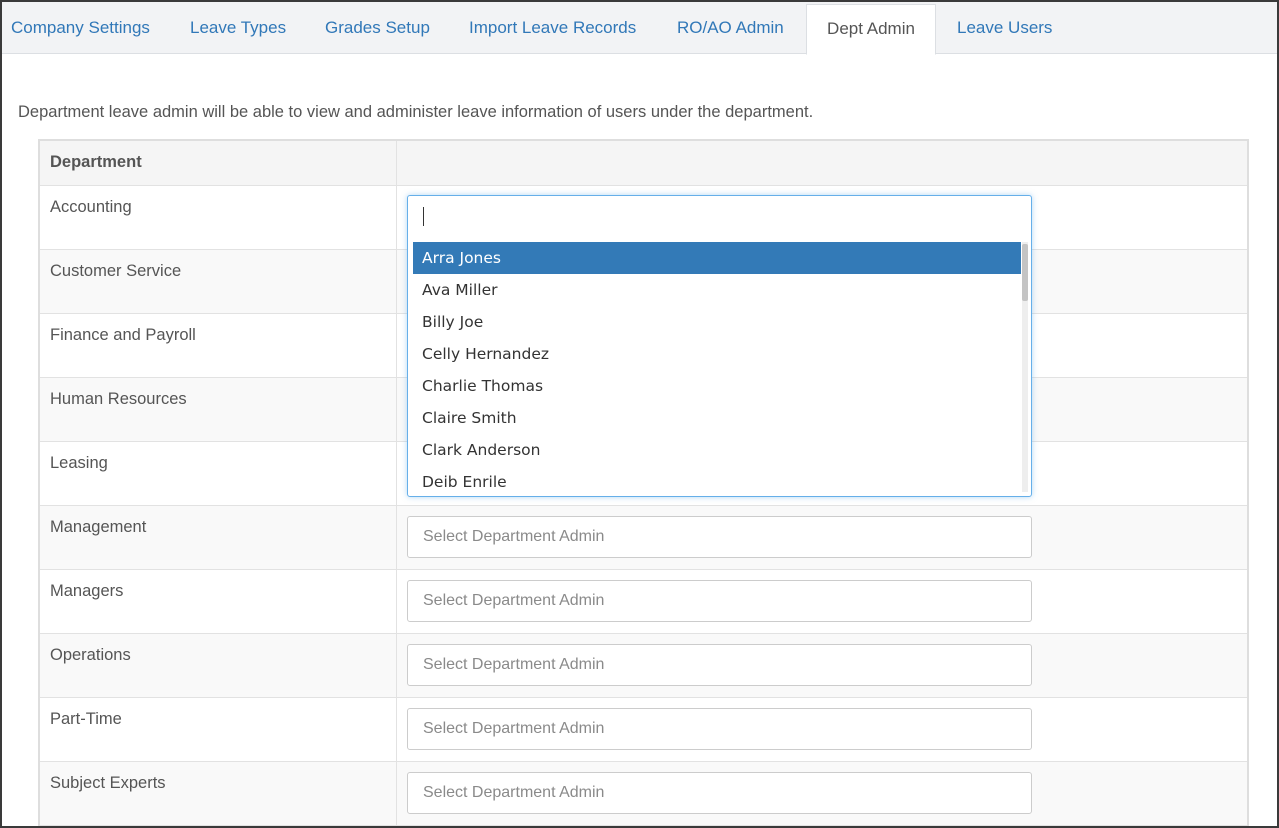  I want to click on dropdown-option: Clark Anderson, so click(717, 450).